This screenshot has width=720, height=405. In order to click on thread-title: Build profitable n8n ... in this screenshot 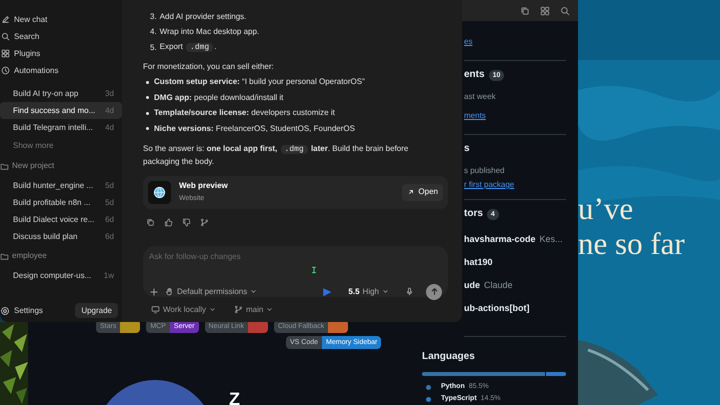, I will do `click(51, 202)`.